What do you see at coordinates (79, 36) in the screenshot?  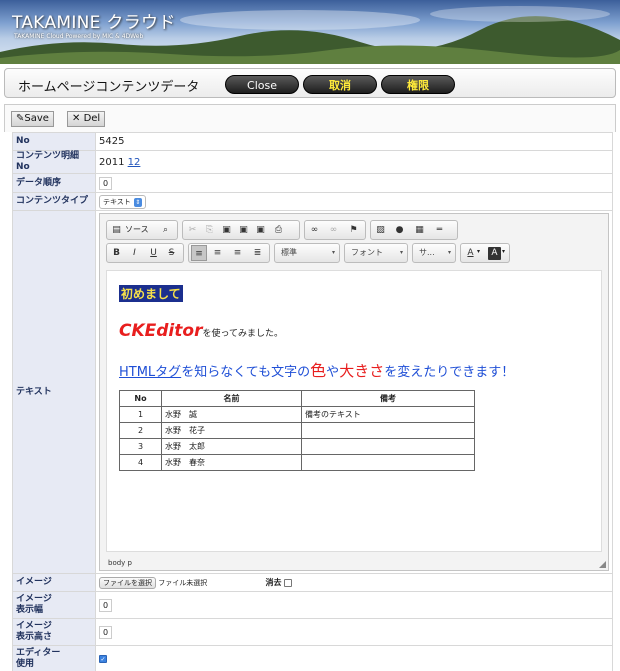 I see `app-subtitle: TAKAMINE Cloud Powered by MIC & 4DWeb` at bounding box center [79, 36].